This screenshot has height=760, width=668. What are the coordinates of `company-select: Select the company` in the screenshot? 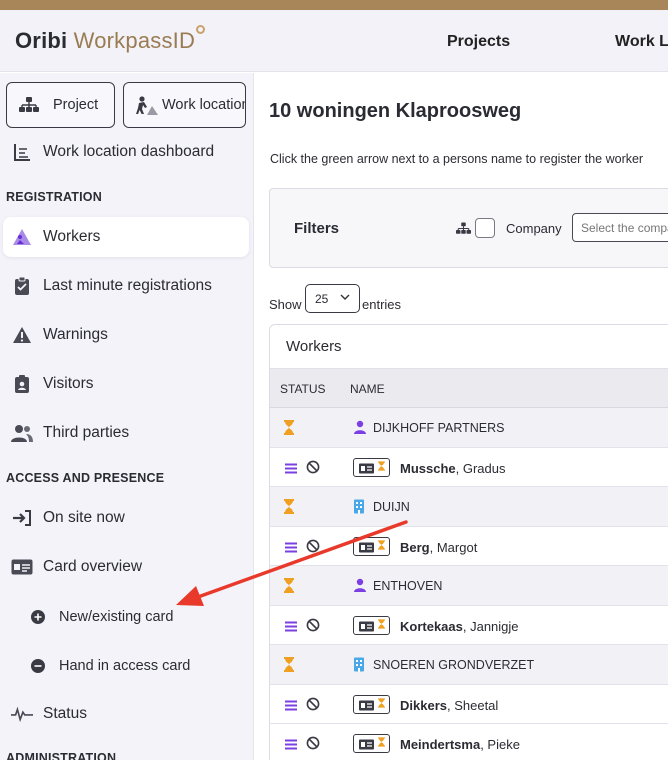 It's located at (620, 227).